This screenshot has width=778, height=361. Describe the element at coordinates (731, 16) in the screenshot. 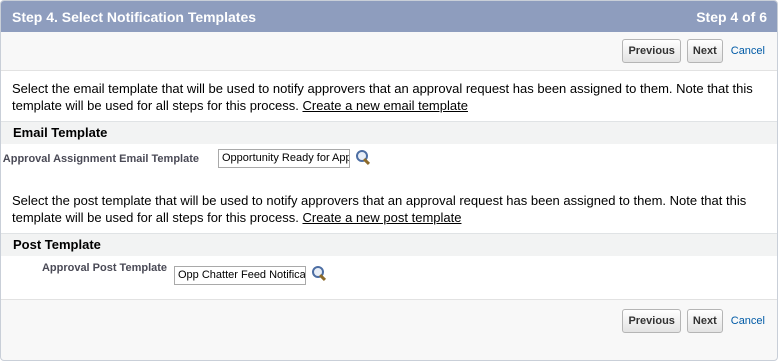

I see `step-indicator: Step 4 of 6` at that location.